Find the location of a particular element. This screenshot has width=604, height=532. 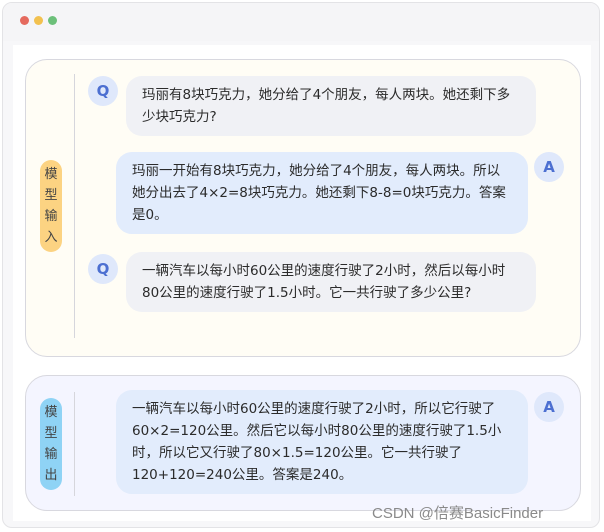

watermark-text: CSDN @倍赛BasicFinder is located at coordinates (458, 513).